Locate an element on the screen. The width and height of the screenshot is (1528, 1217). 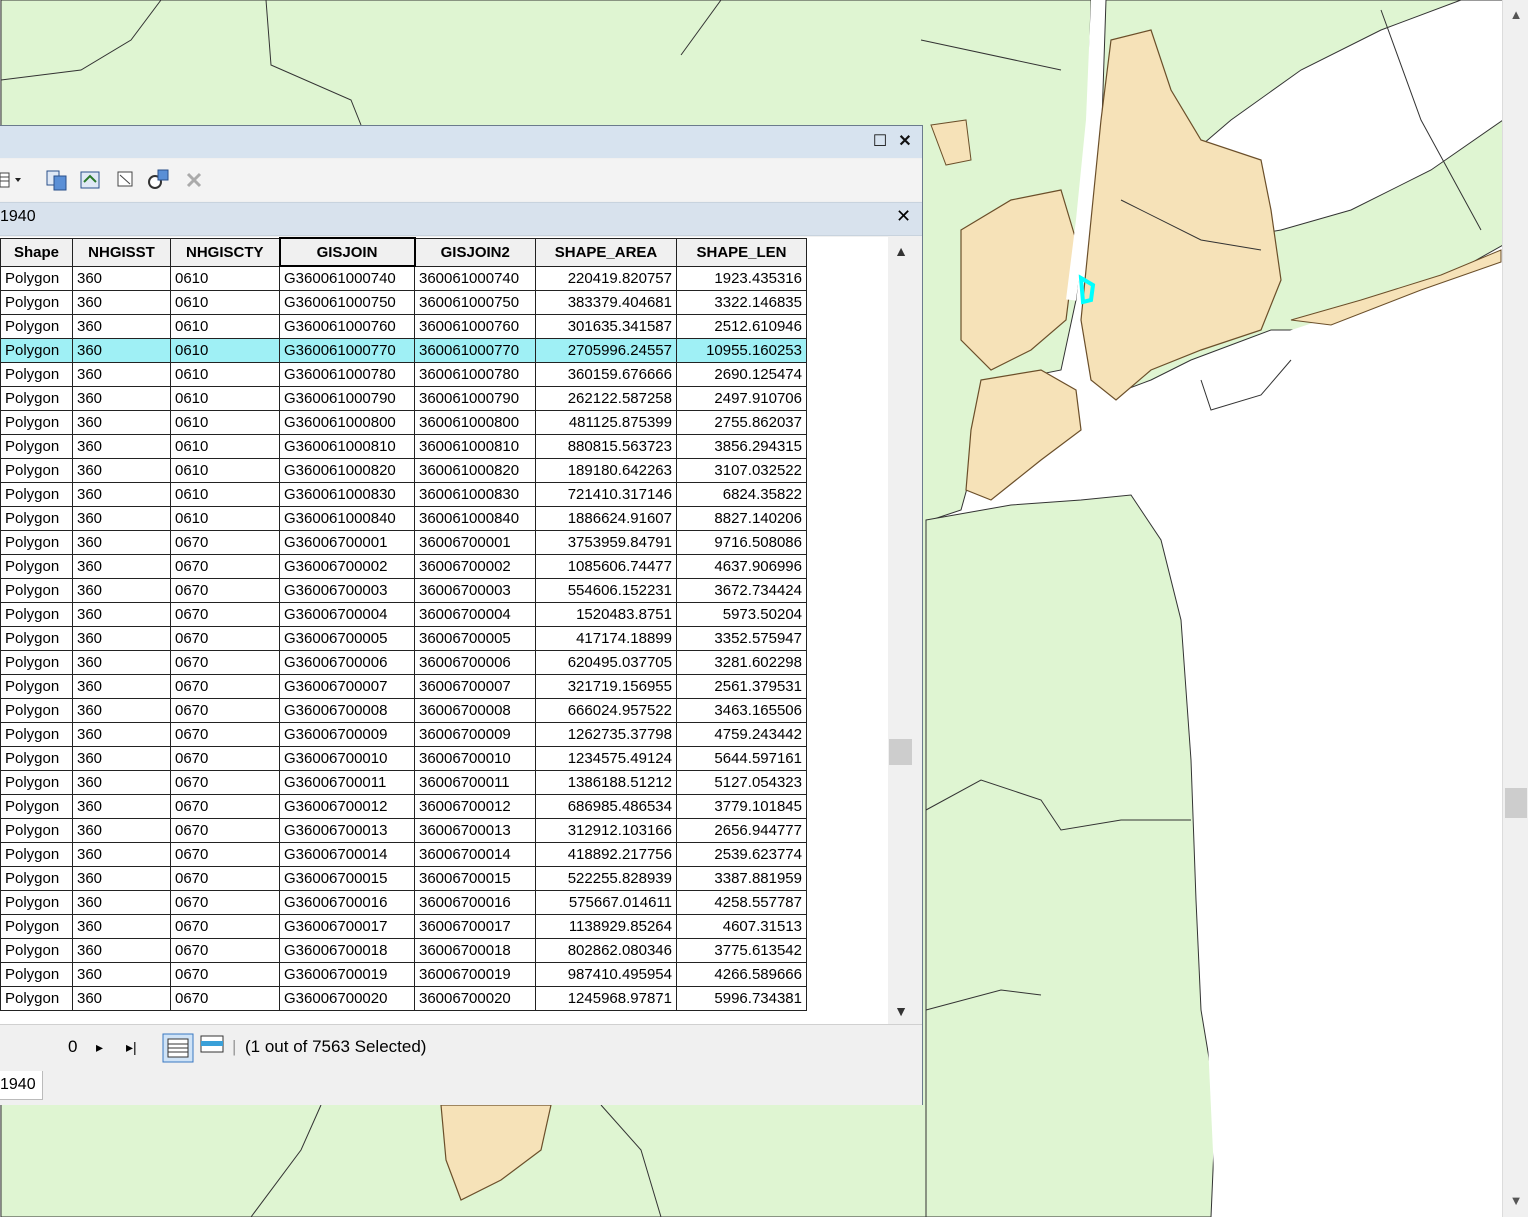
table-cell: 3107.032522 is located at coordinates (741, 470).